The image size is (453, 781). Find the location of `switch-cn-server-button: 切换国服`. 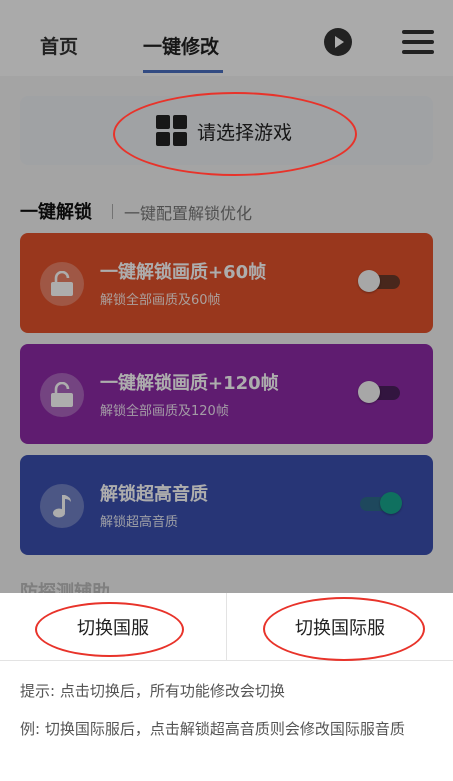

switch-cn-server-button: 切换国服 is located at coordinates (113, 626).